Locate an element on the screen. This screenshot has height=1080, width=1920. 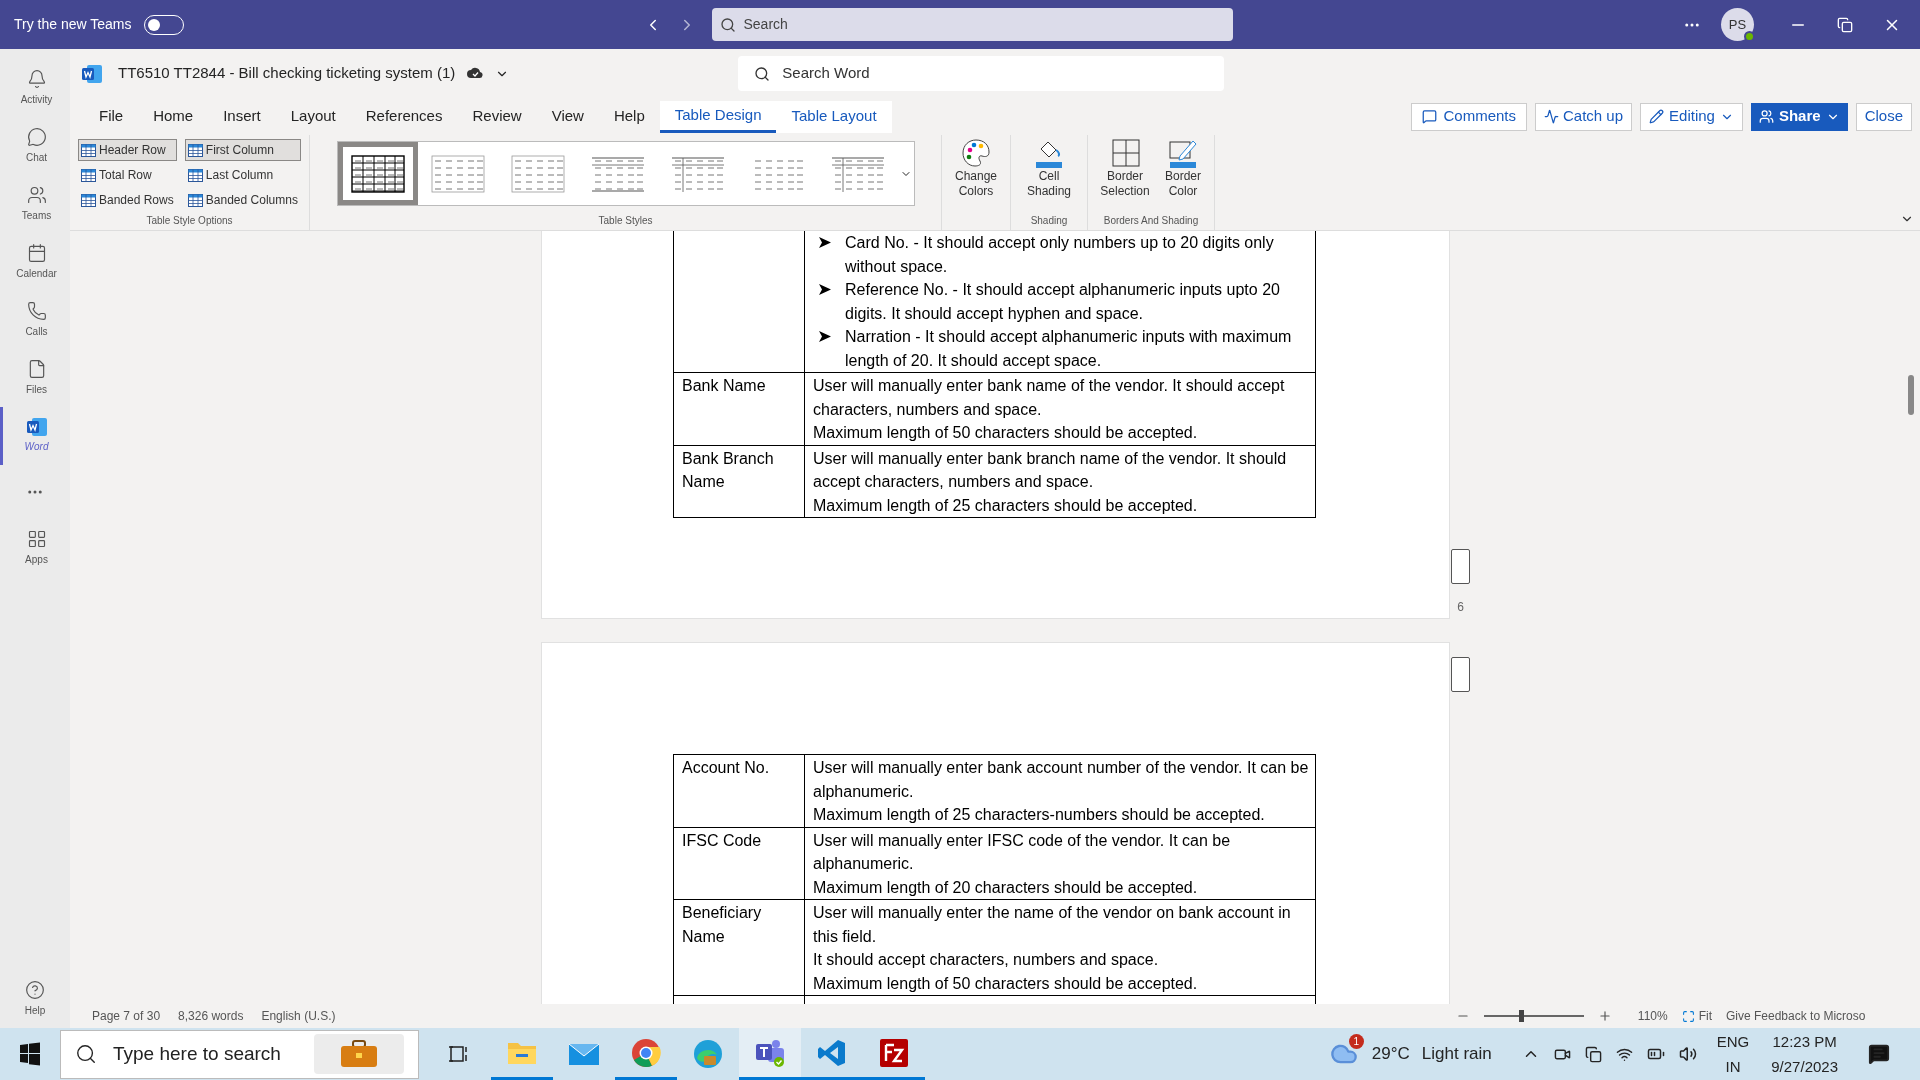
rail-item: Files is located at coordinates (35, 378).